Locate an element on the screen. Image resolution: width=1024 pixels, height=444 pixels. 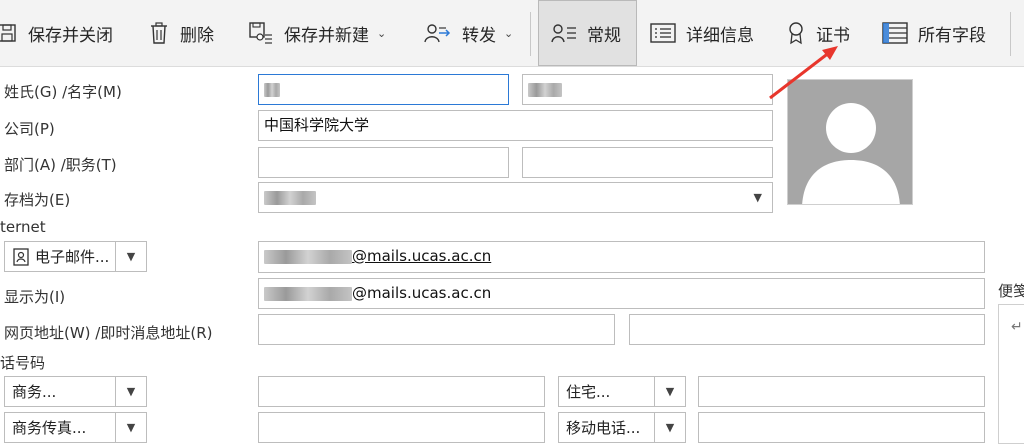
phone-home-dropdown: 住宅... ▼ is located at coordinates (622, 391).